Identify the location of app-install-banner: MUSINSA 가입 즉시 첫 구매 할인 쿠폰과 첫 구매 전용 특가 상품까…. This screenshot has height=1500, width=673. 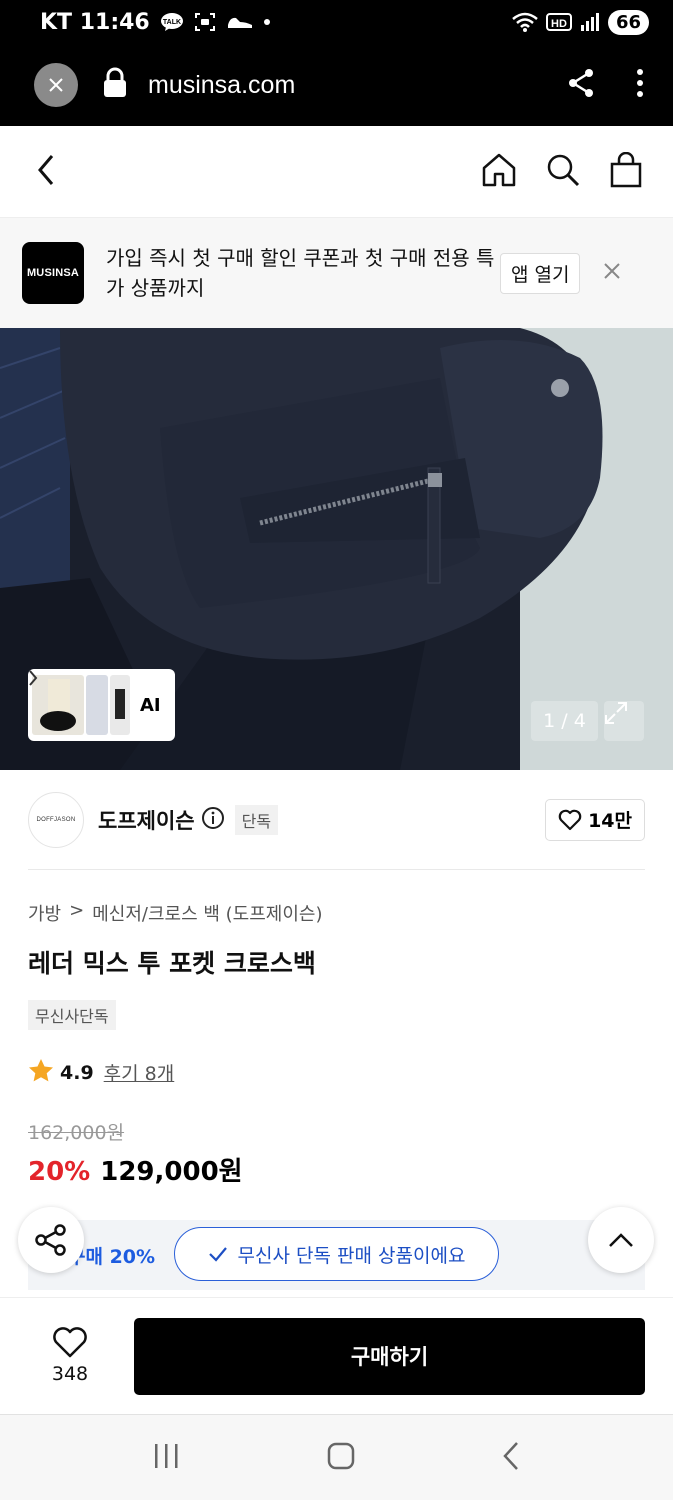
(336, 273).